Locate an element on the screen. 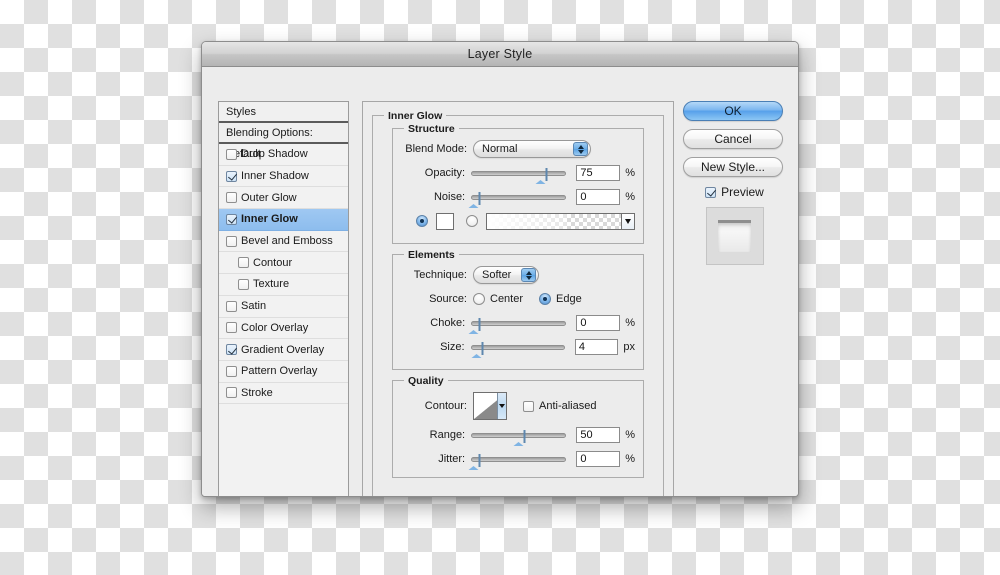 The width and height of the screenshot is (1000, 575). glow-color-swatch is located at coordinates (445, 221).